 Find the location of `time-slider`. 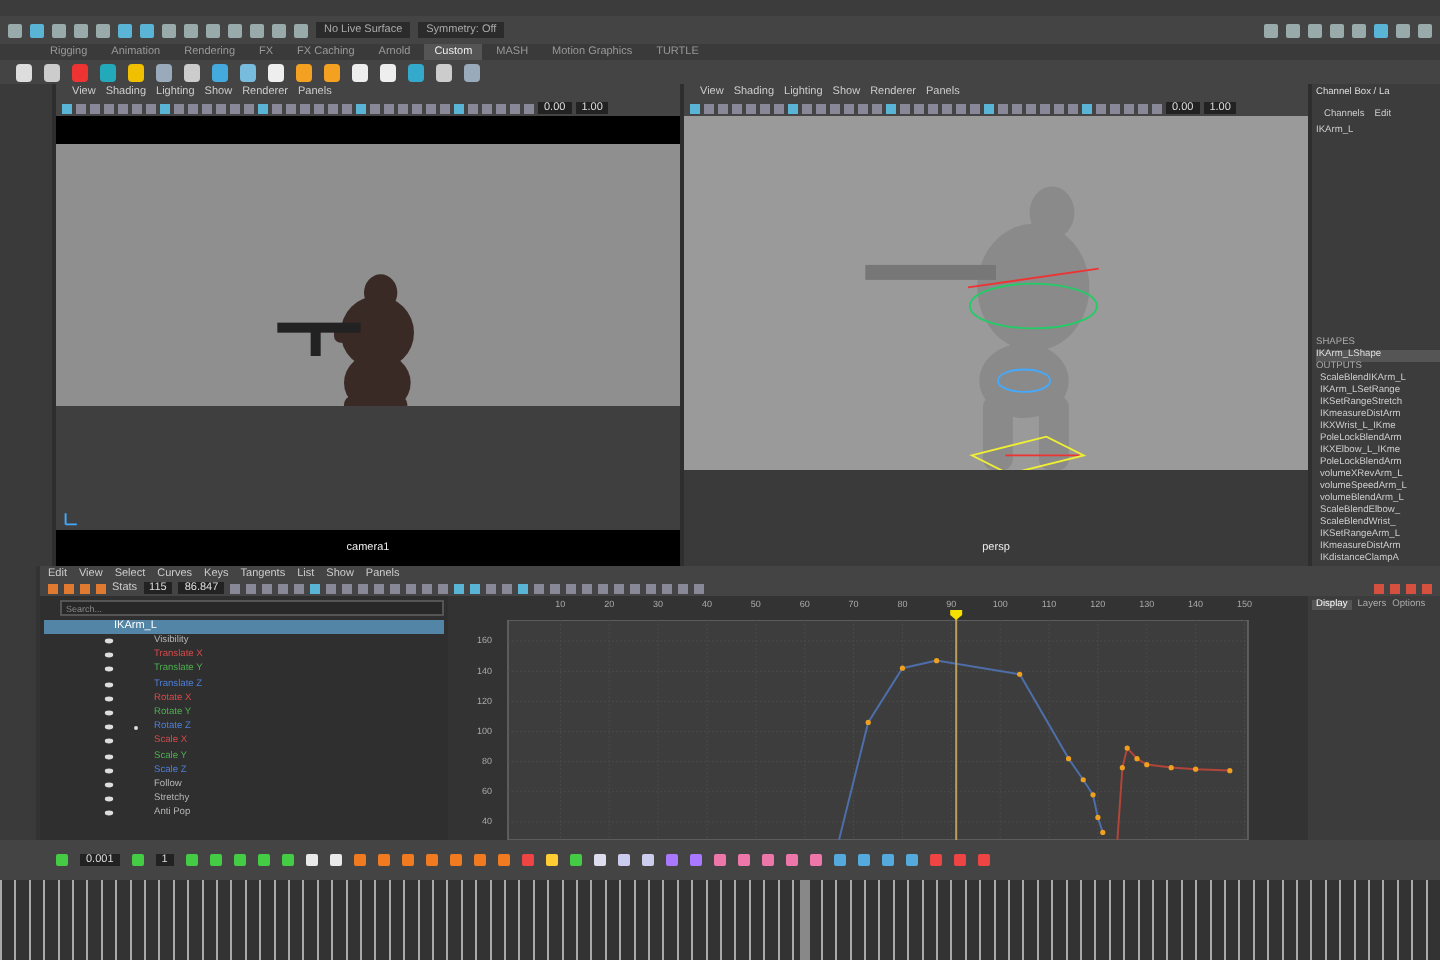

time-slider is located at coordinates (720, 920).